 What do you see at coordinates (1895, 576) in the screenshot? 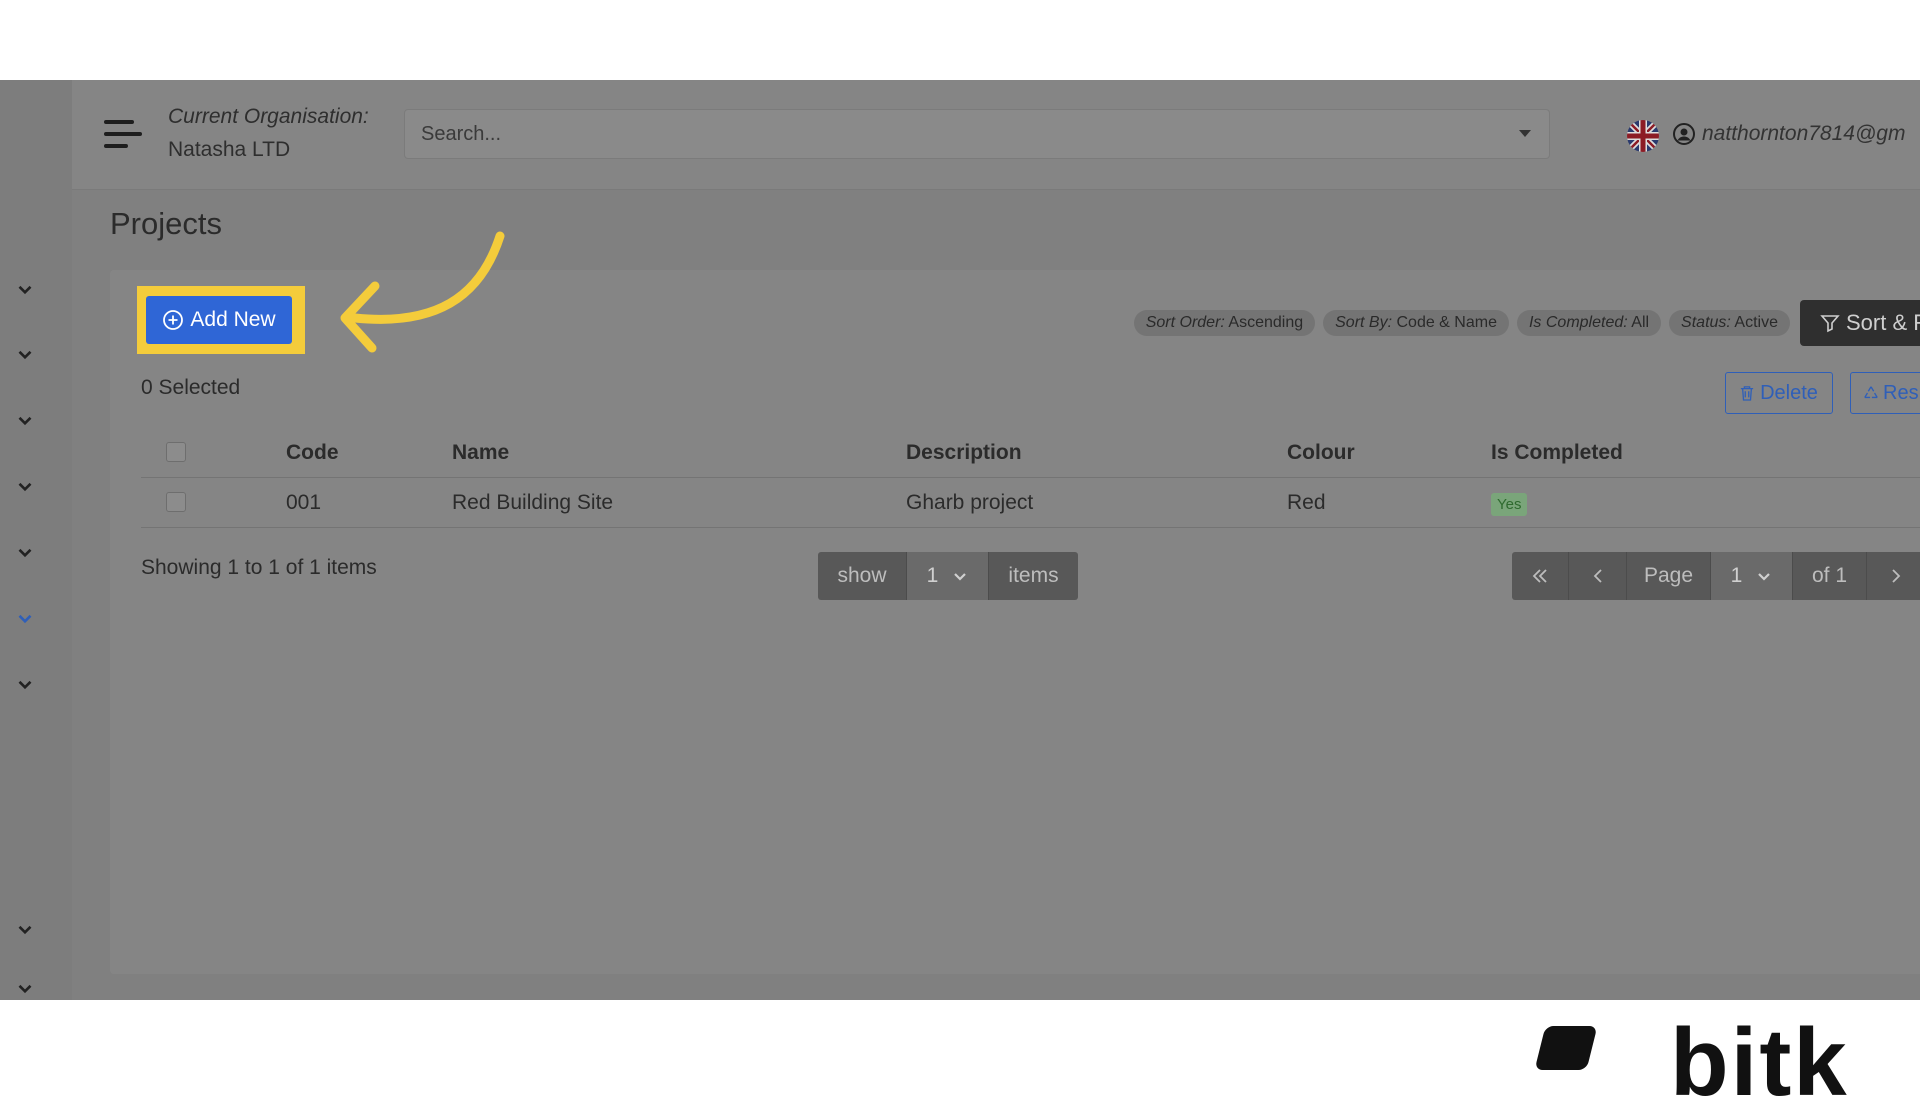
I see `chevron-right-icon` at bounding box center [1895, 576].